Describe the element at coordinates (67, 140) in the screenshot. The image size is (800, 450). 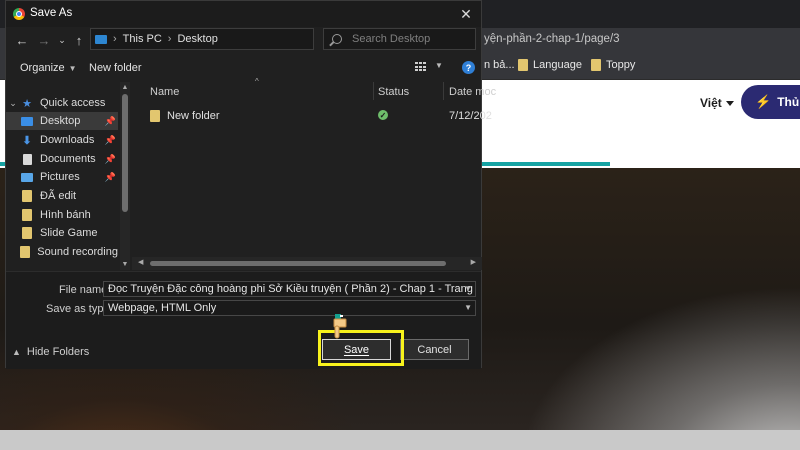
I see `nav-label: Downloads` at that location.